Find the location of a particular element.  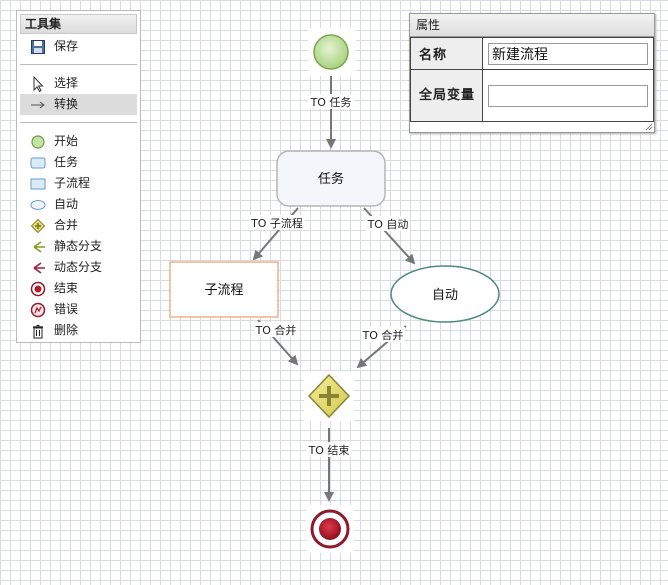

subprocess-node-label: 子流程 is located at coordinates (223, 290).